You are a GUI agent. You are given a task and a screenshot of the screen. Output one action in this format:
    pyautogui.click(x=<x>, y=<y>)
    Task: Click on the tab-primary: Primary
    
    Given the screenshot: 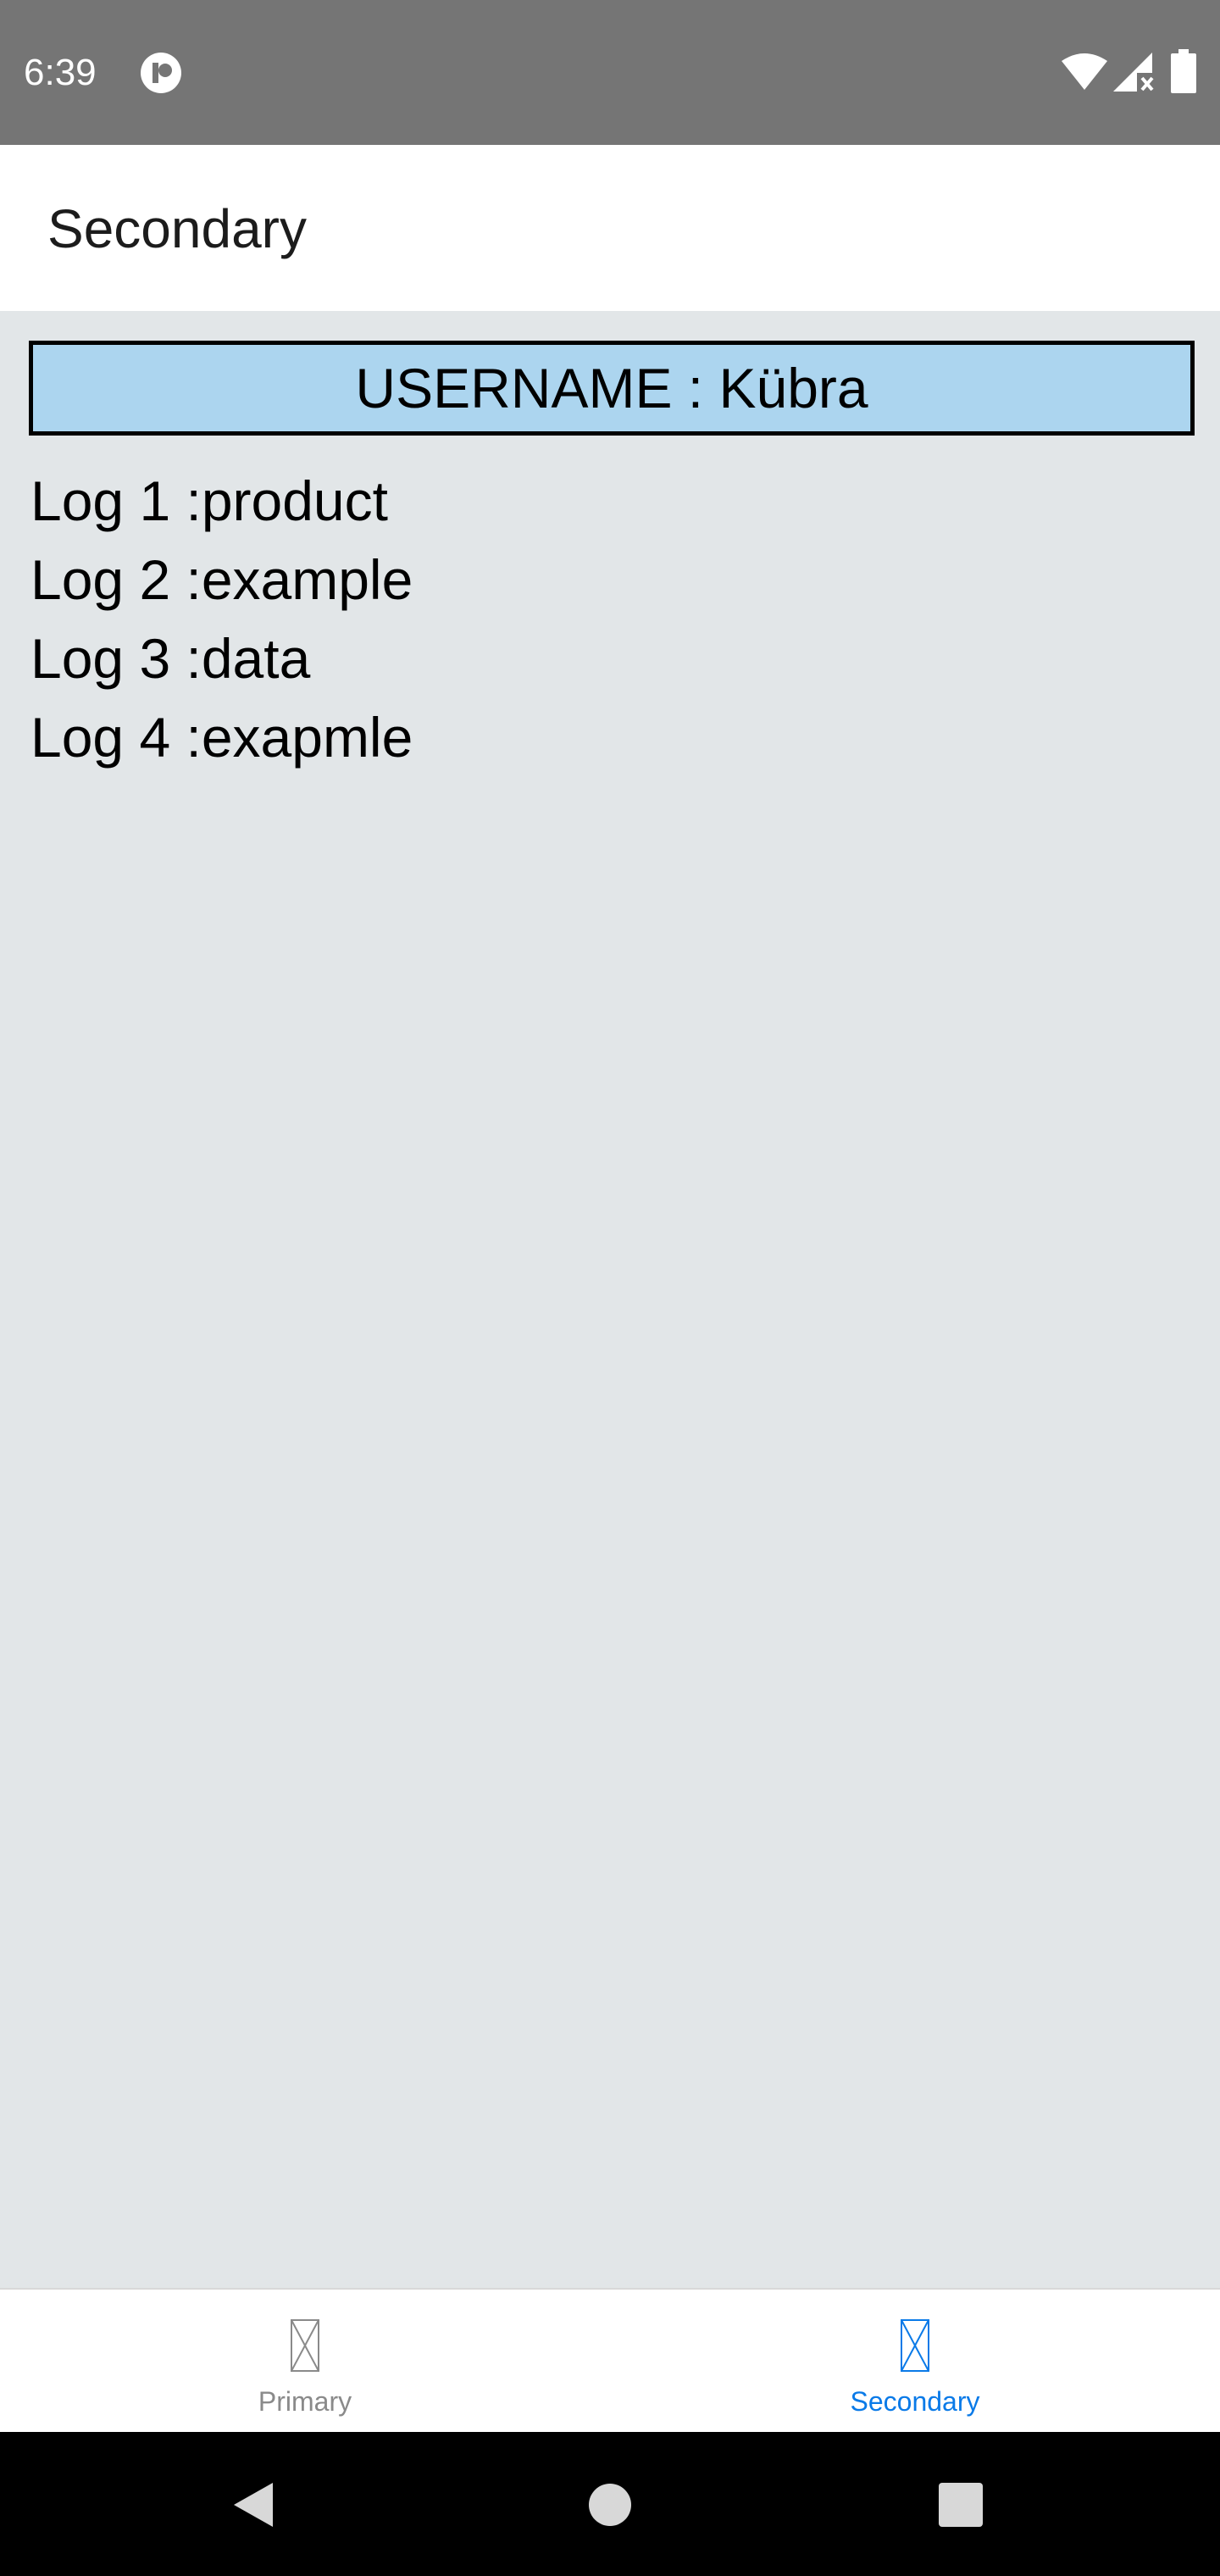 What is the action you would take?
    pyautogui.click(x=305, y=2362)
    